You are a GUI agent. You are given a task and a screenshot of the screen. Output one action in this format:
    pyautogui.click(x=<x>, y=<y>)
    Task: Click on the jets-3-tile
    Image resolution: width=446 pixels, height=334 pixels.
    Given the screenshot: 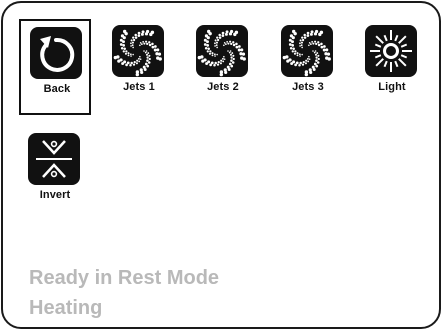 What is the action you would take?
    pyautogui.click(x=307, y=51)
    